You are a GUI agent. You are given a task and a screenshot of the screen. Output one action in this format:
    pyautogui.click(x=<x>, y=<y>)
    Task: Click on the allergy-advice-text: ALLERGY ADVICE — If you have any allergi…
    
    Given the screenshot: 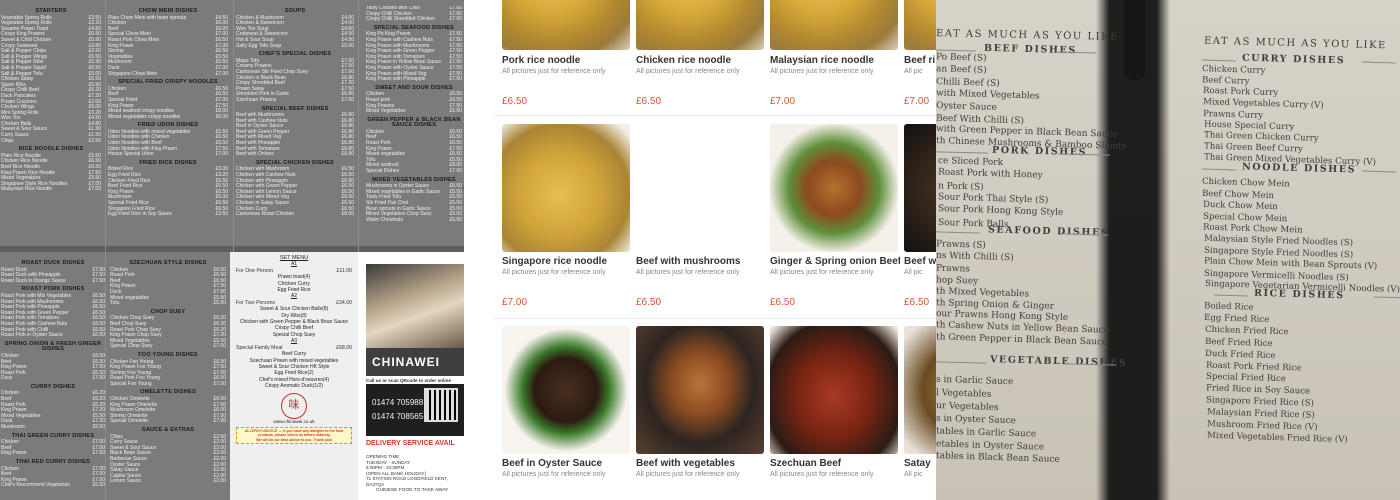 What is the action you would take?
    pyautogui.click(x=294, y=433)
    